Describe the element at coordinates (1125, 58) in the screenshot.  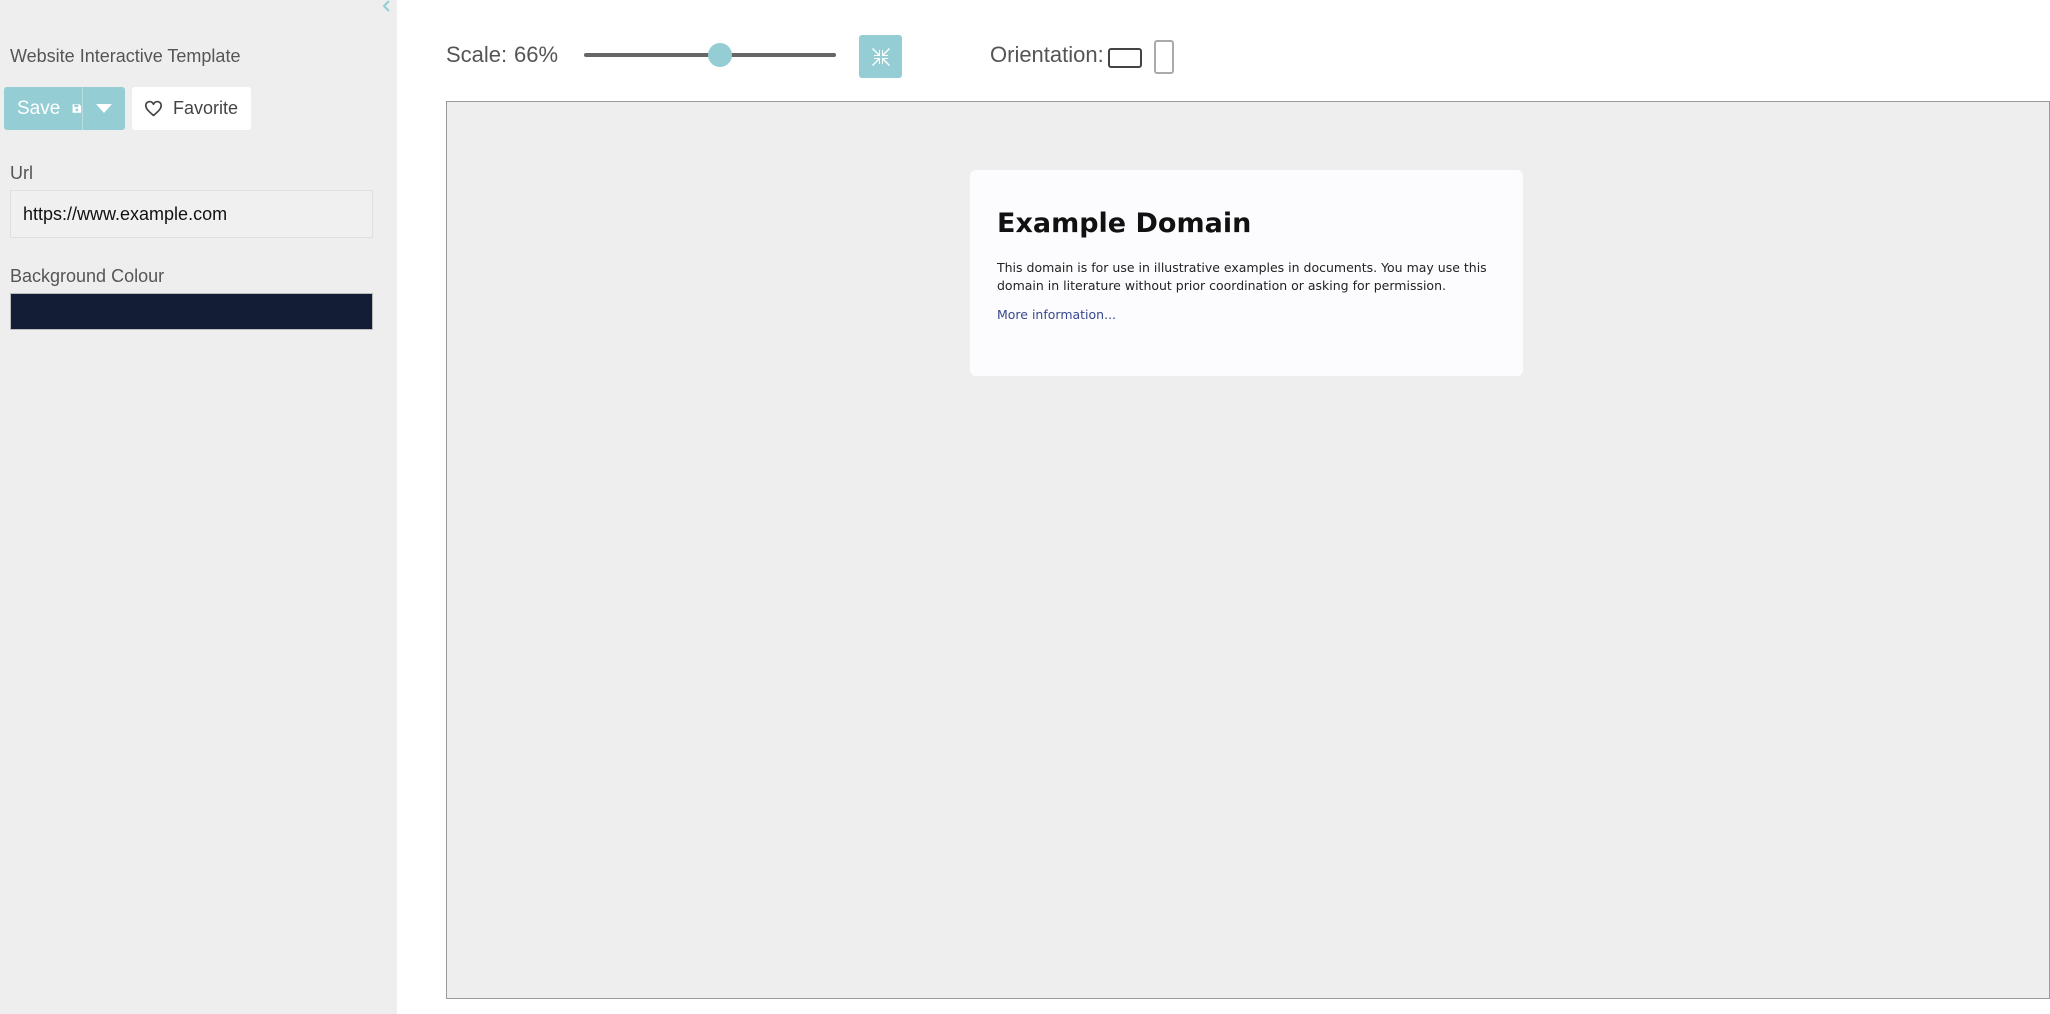
I see `landscape-icon` at that location.